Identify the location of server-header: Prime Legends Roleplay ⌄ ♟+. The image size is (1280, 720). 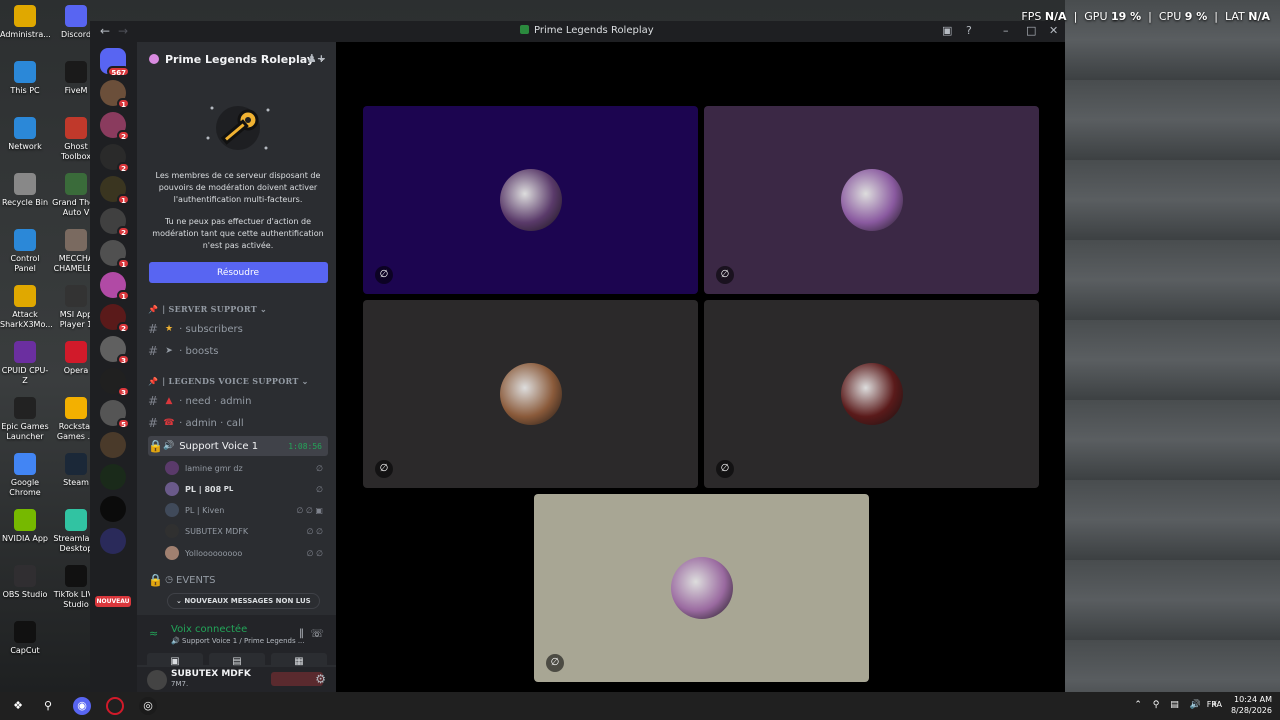
(236, 59).